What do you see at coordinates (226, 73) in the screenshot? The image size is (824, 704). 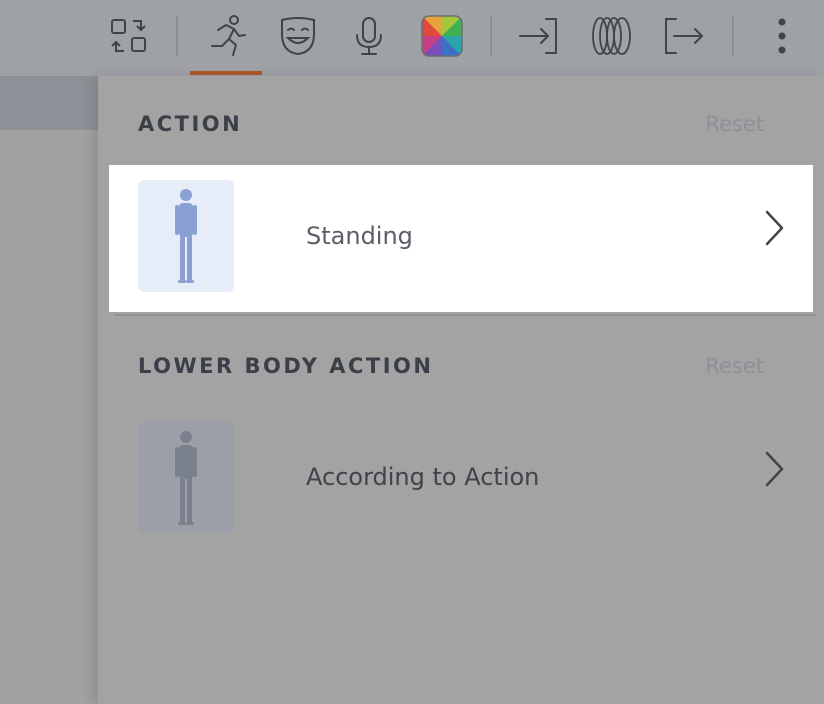 I see `active-tab-indicator` at bounding box center [226, 73].